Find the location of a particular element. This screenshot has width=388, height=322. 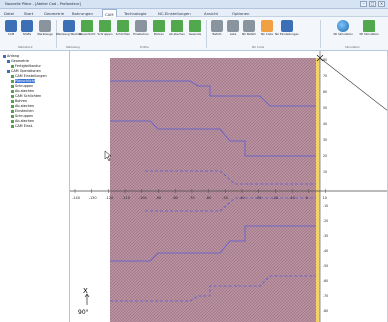

nc-code-button: NC Code is located at coordinates (267, 30).